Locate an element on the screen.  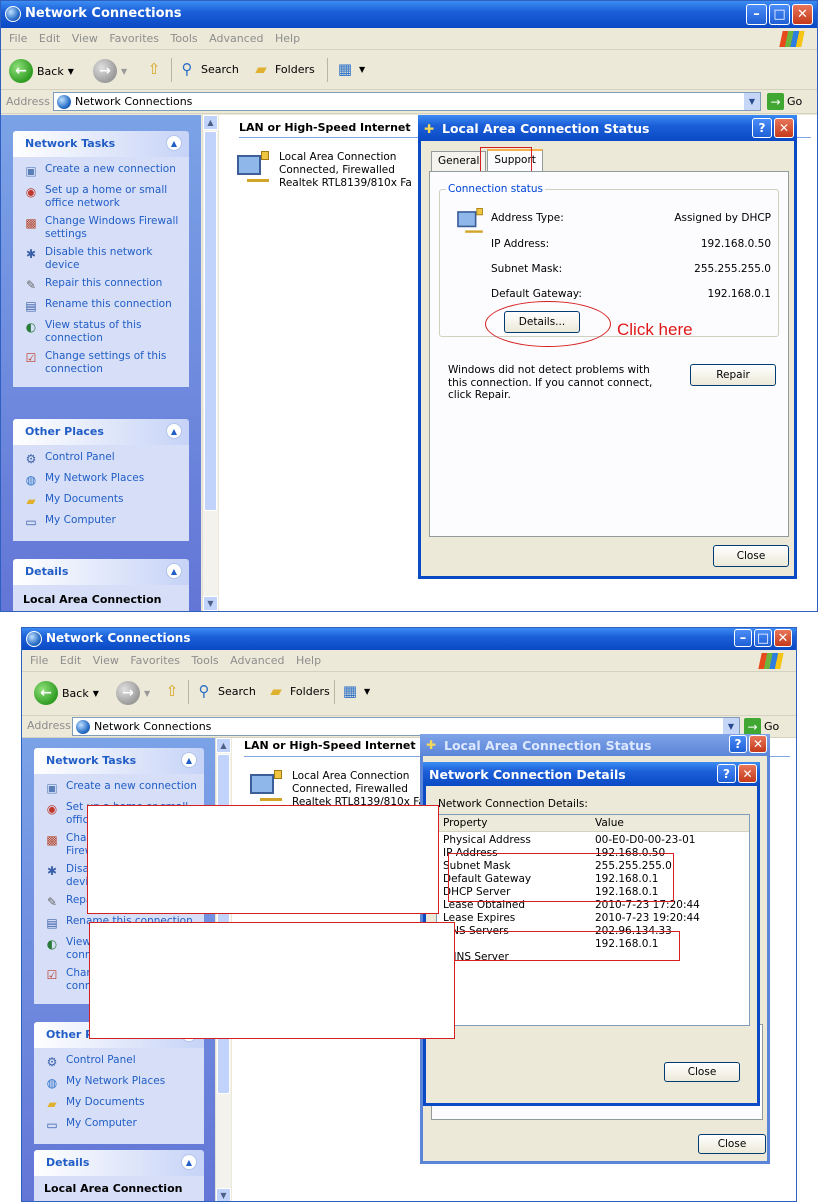
firewall-icon: ▩ is located at coordinates (31, 222).